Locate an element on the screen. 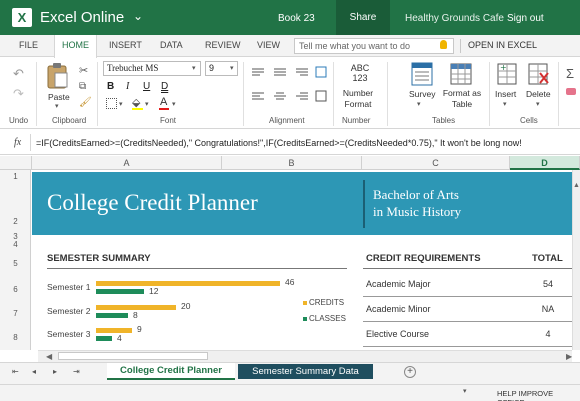 Image resolution: width=580 pixels, height=401 pixels. app-launcher-button is located at coordinates (5, 17).